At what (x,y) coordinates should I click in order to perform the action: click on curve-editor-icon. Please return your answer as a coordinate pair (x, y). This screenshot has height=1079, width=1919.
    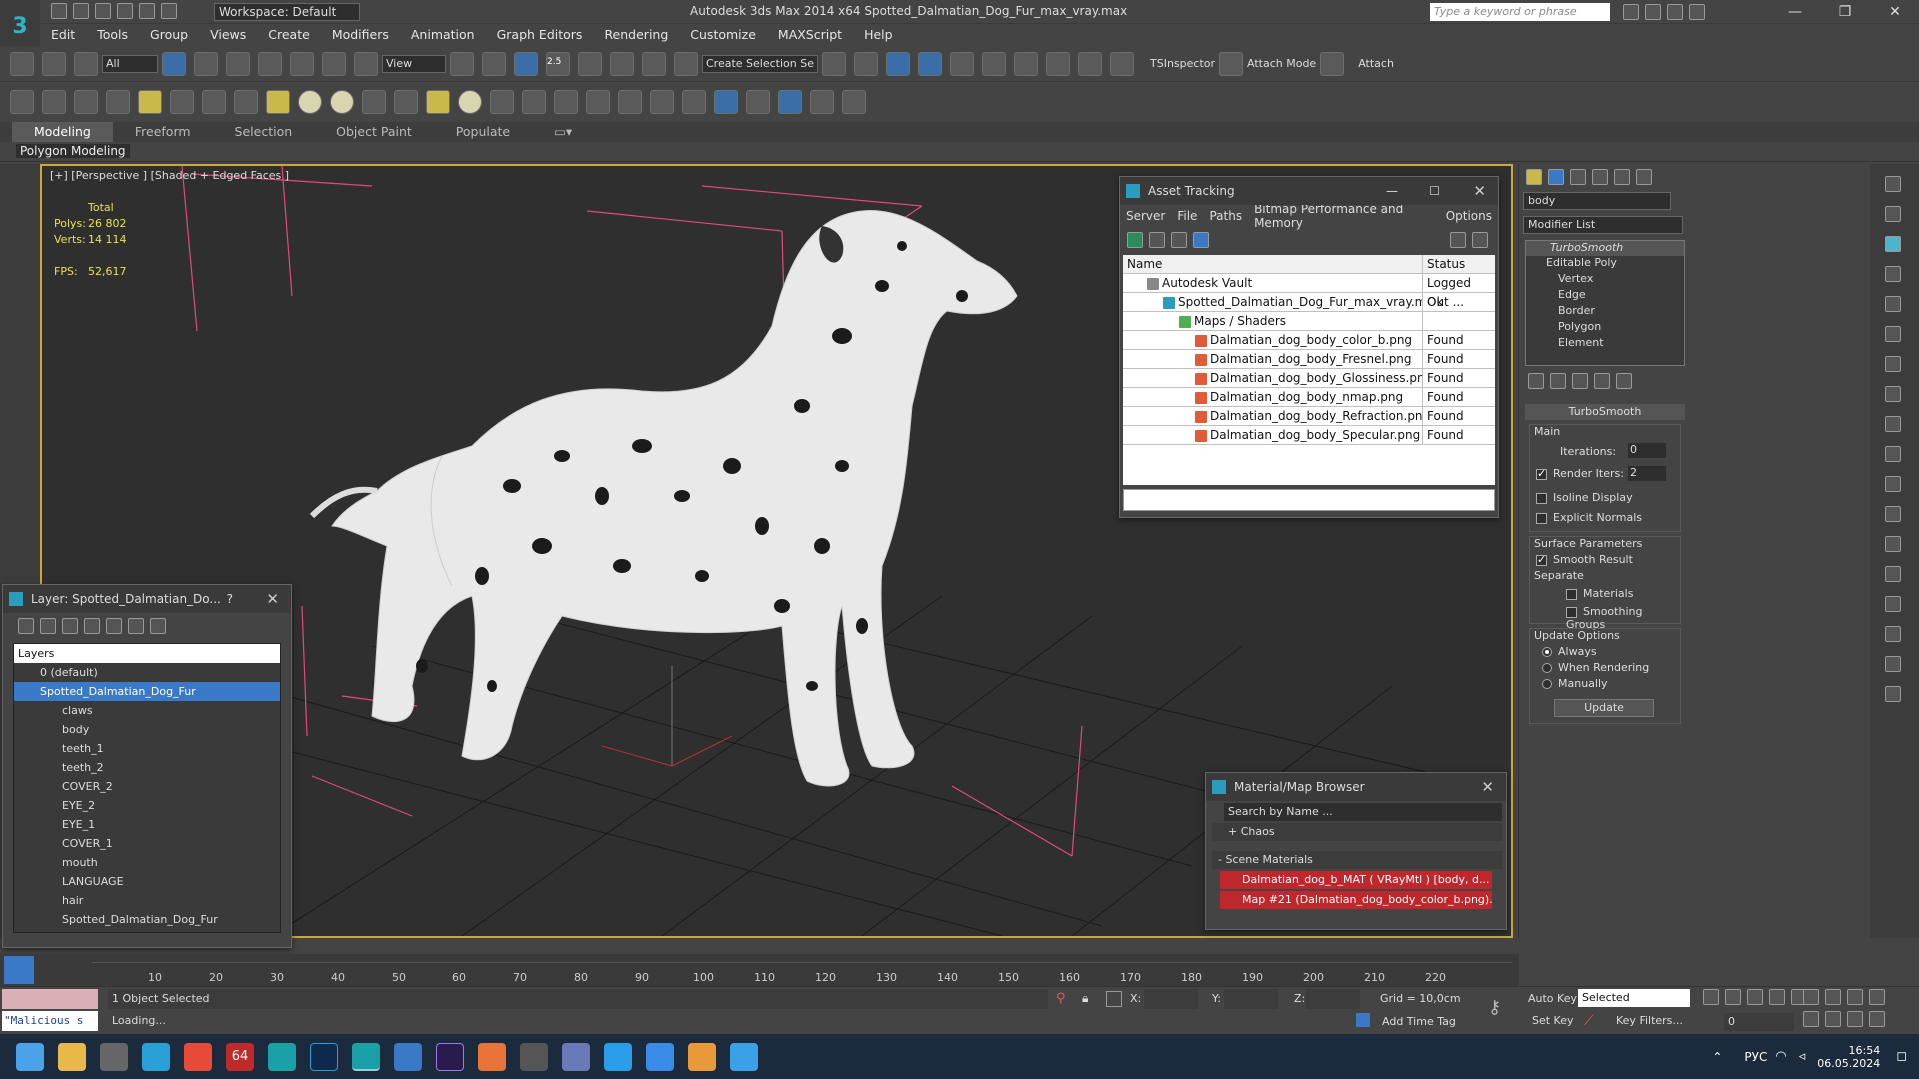
    Looking at the image, I should click on (962, 63).